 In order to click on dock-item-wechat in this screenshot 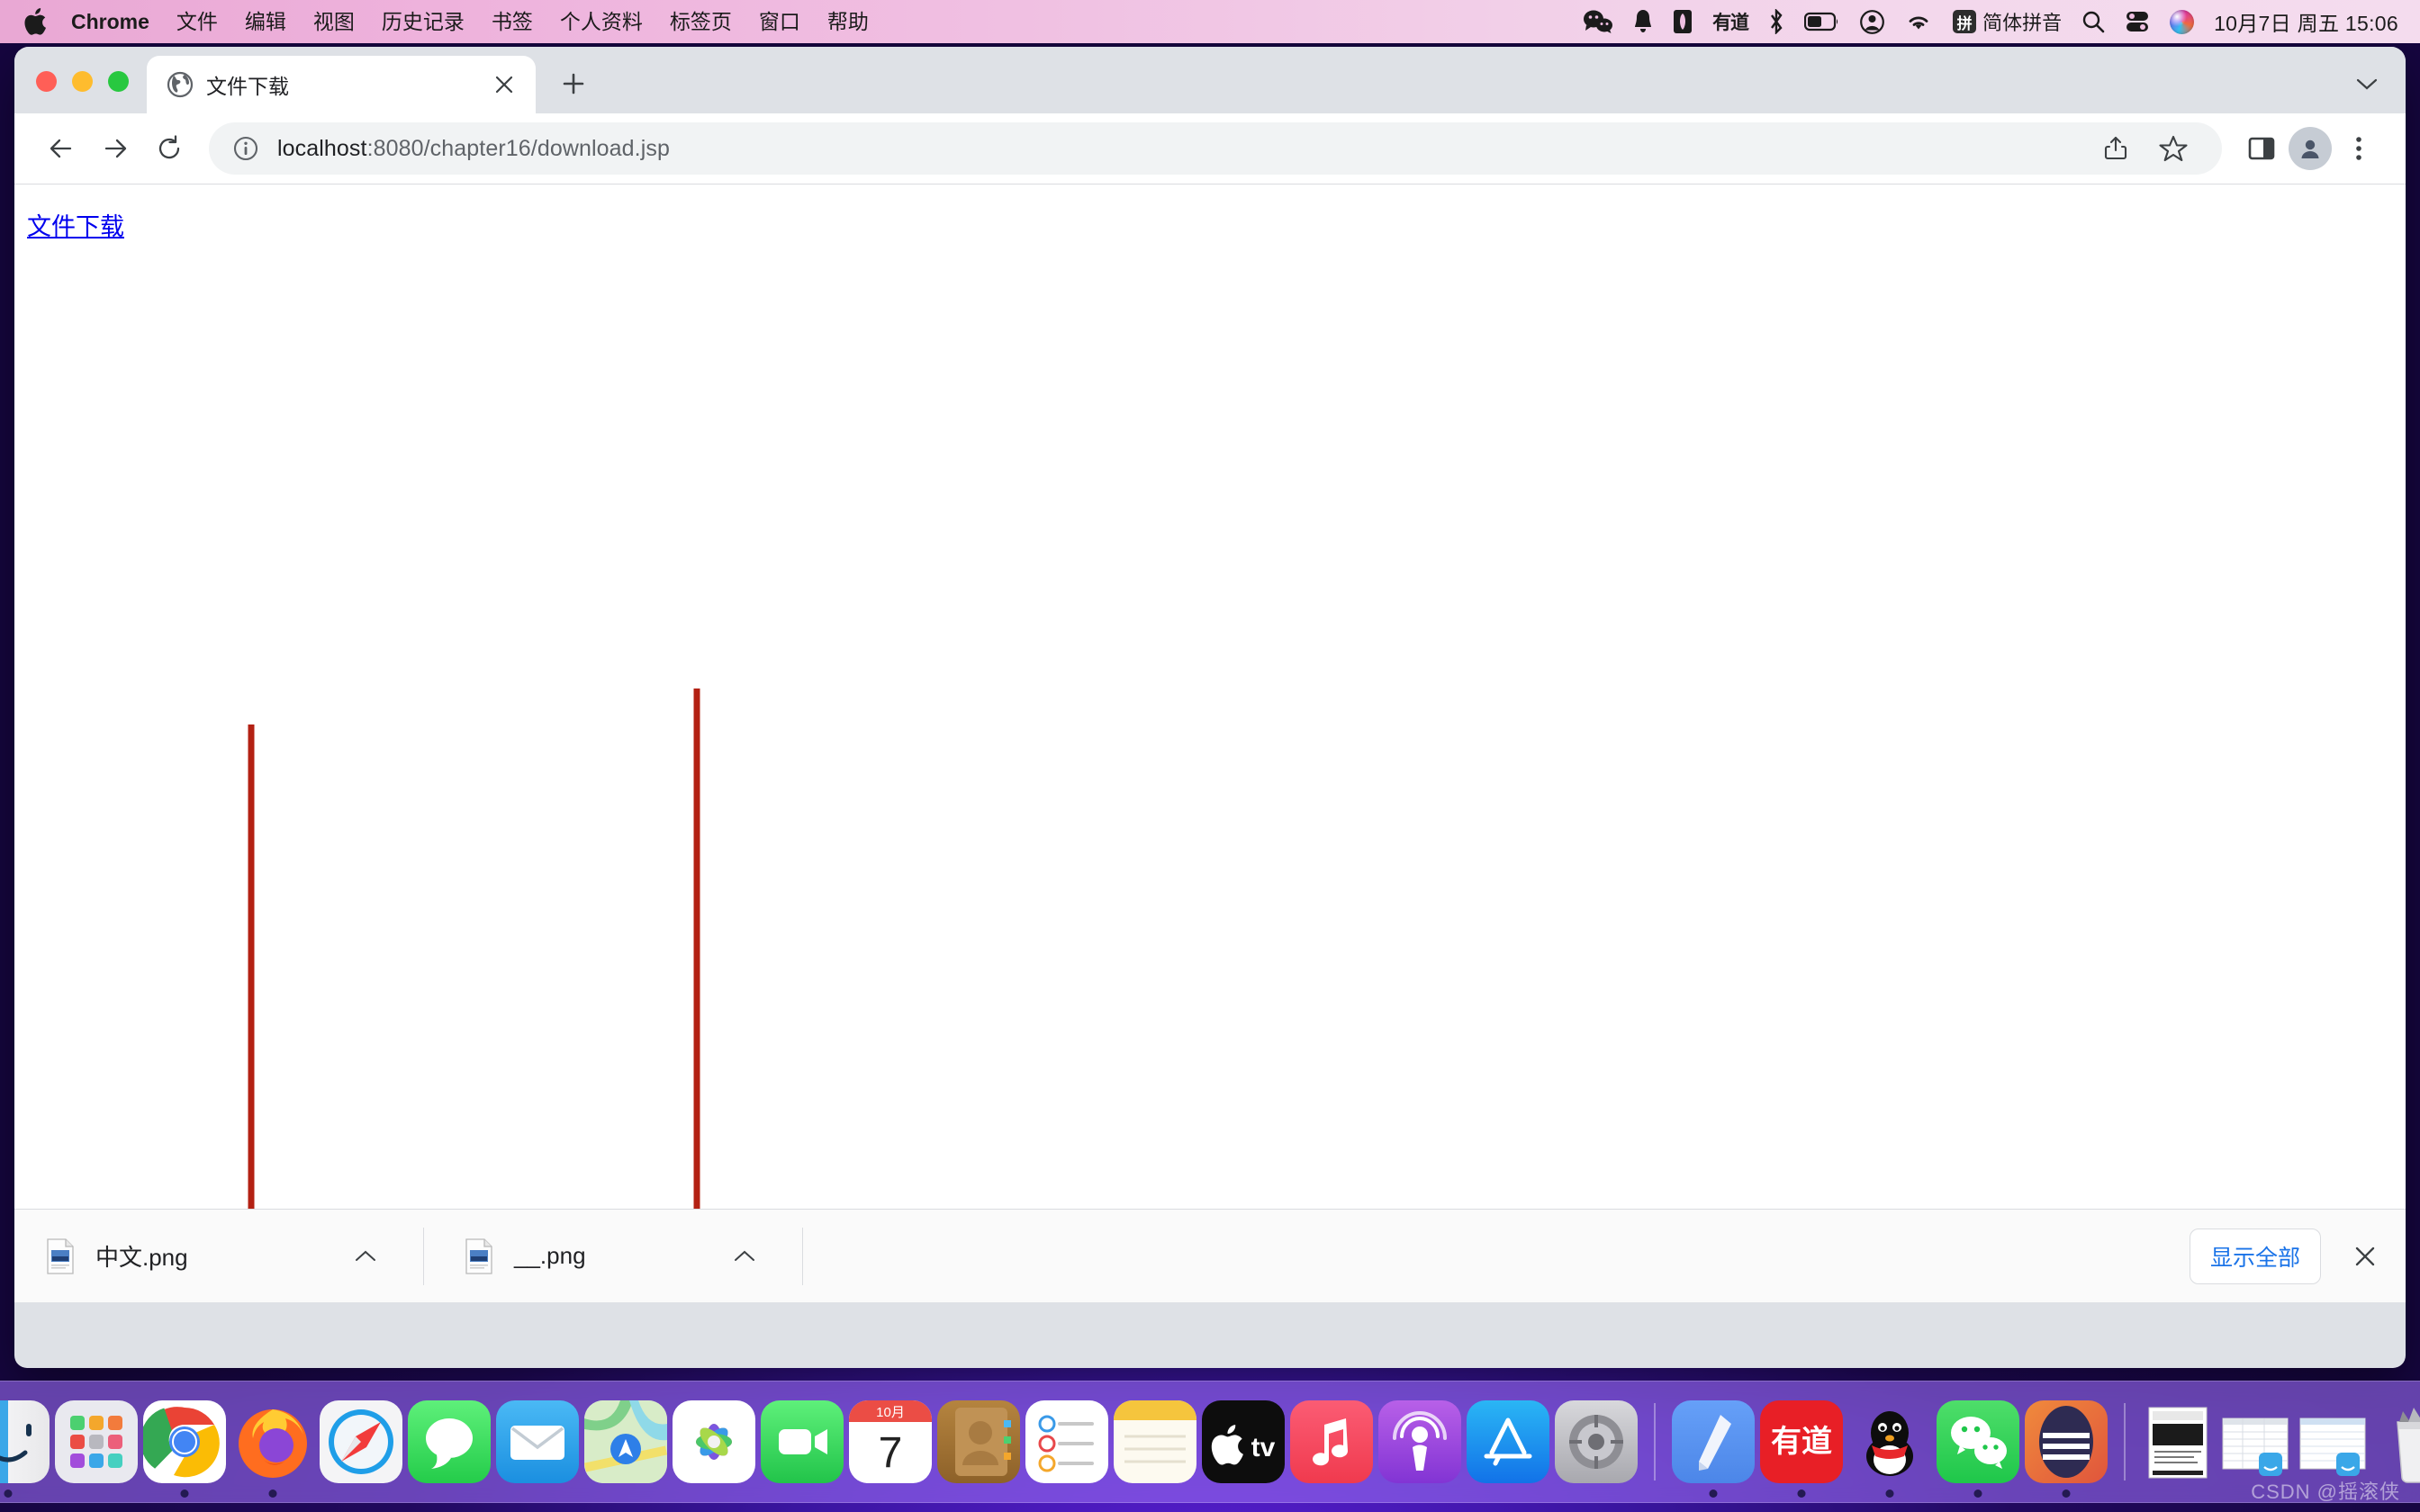, I will do `click(1978, 1449)`.